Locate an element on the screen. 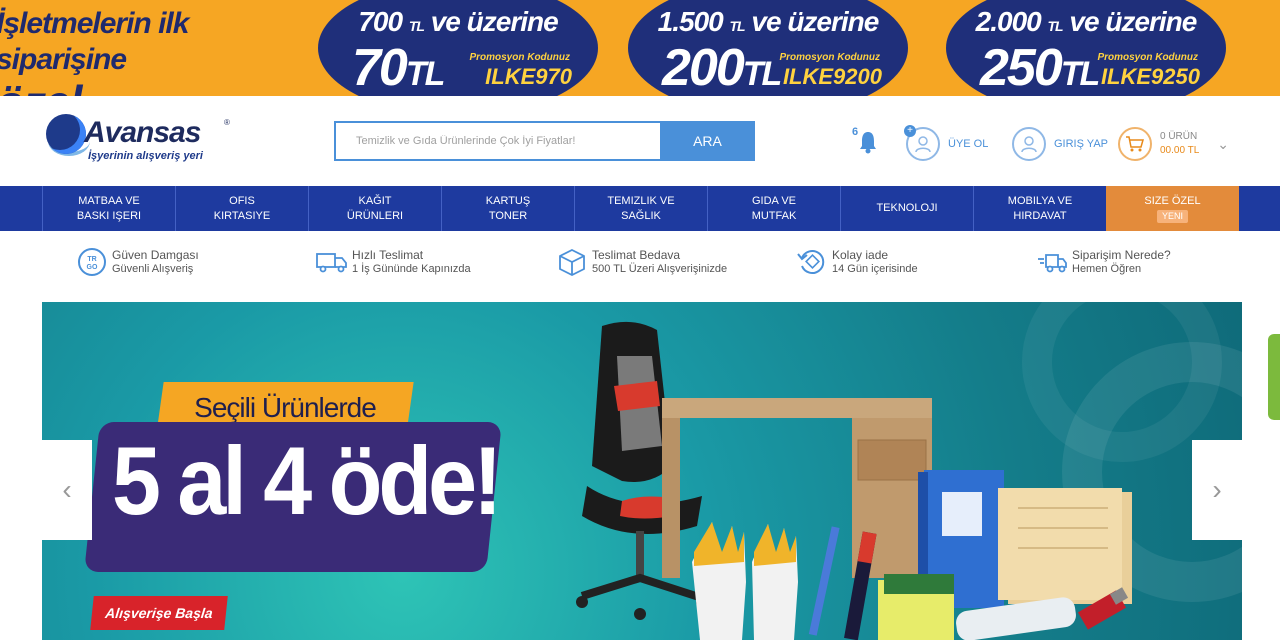  chevron-right-icon: › is located at coordinates (1217, 489).